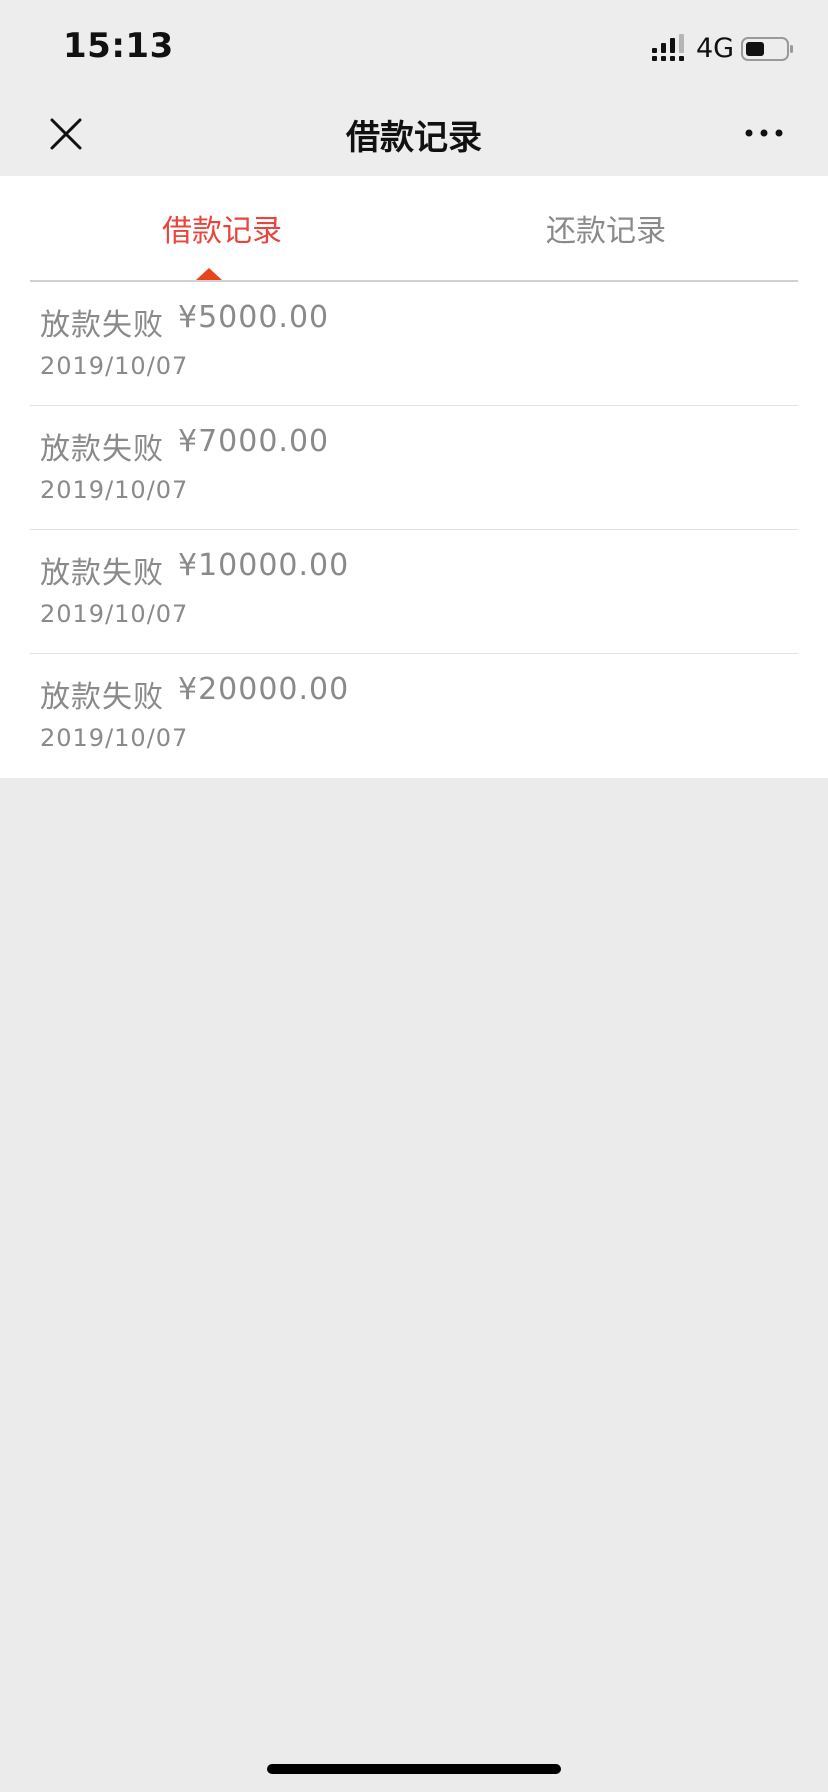 The width and height of the screenshot is (828, 1792). I want to click on page-title: 借款记录, so click(414, 138).